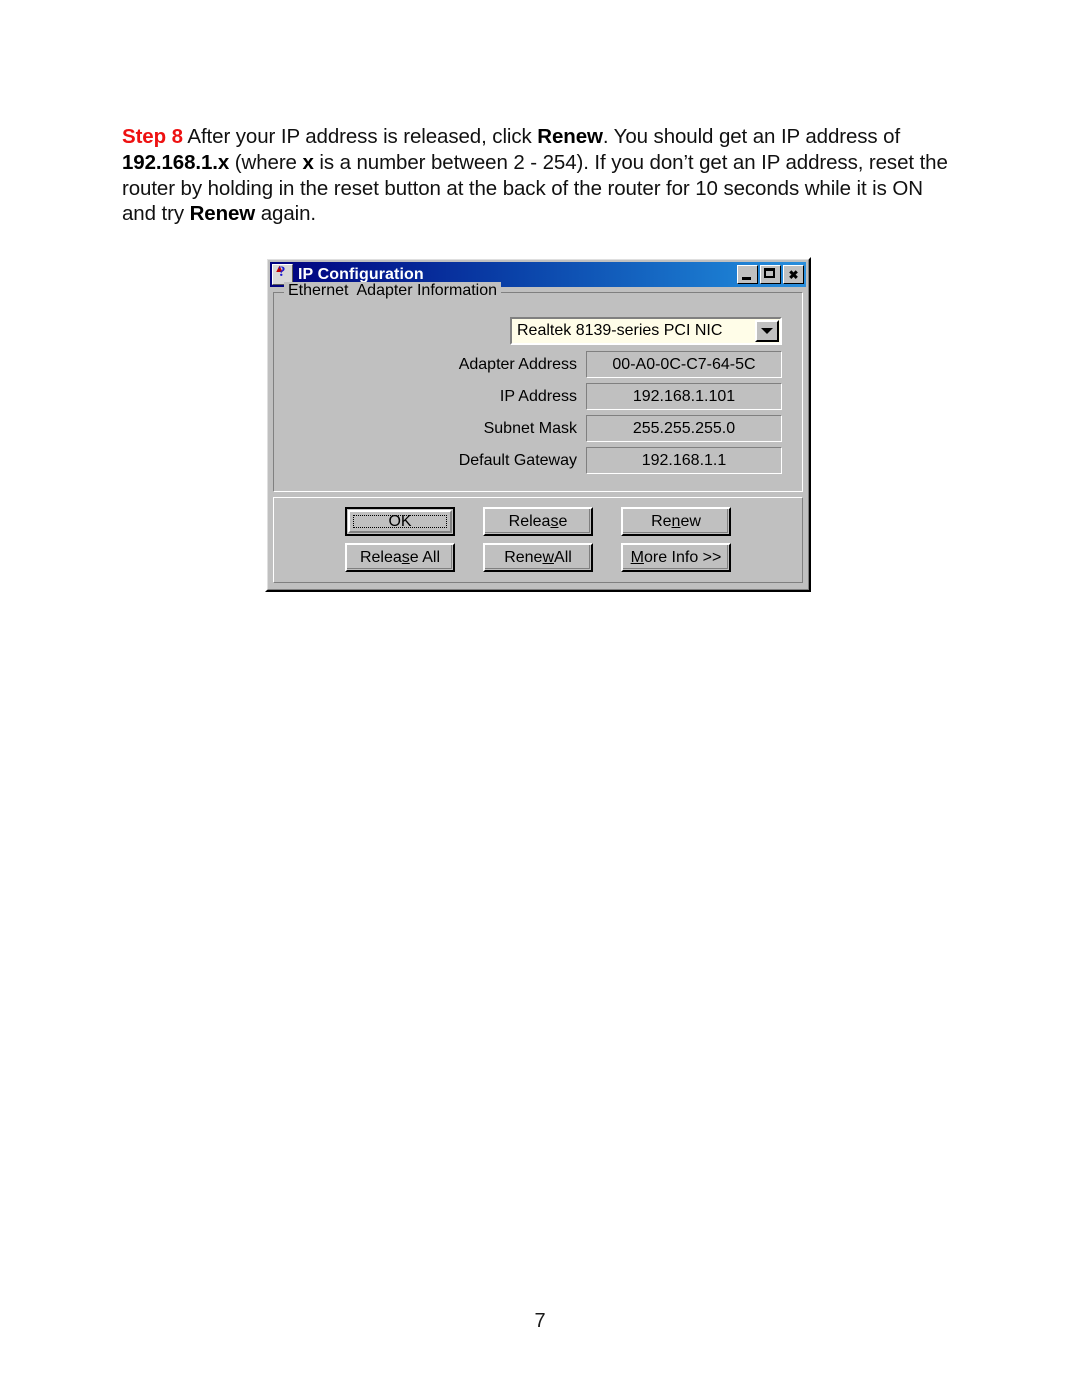 This screenshot has height=1397, width=1080. Describe the element at coordinates (152, 136) in the screenshot. I see `step-label: Step 8` at that location.